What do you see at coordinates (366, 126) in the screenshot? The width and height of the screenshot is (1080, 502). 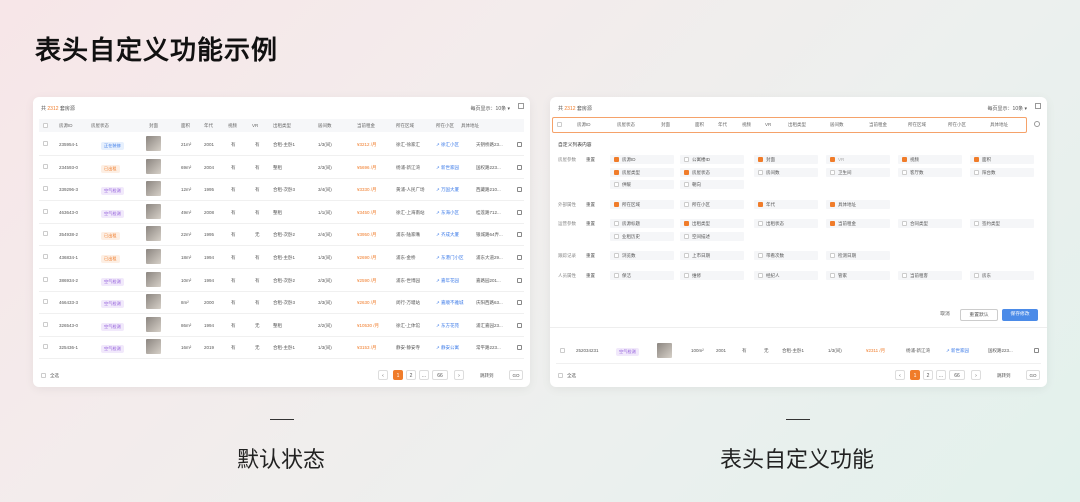 I see `column-header: 当前租金` at bounding box center [366, 126].